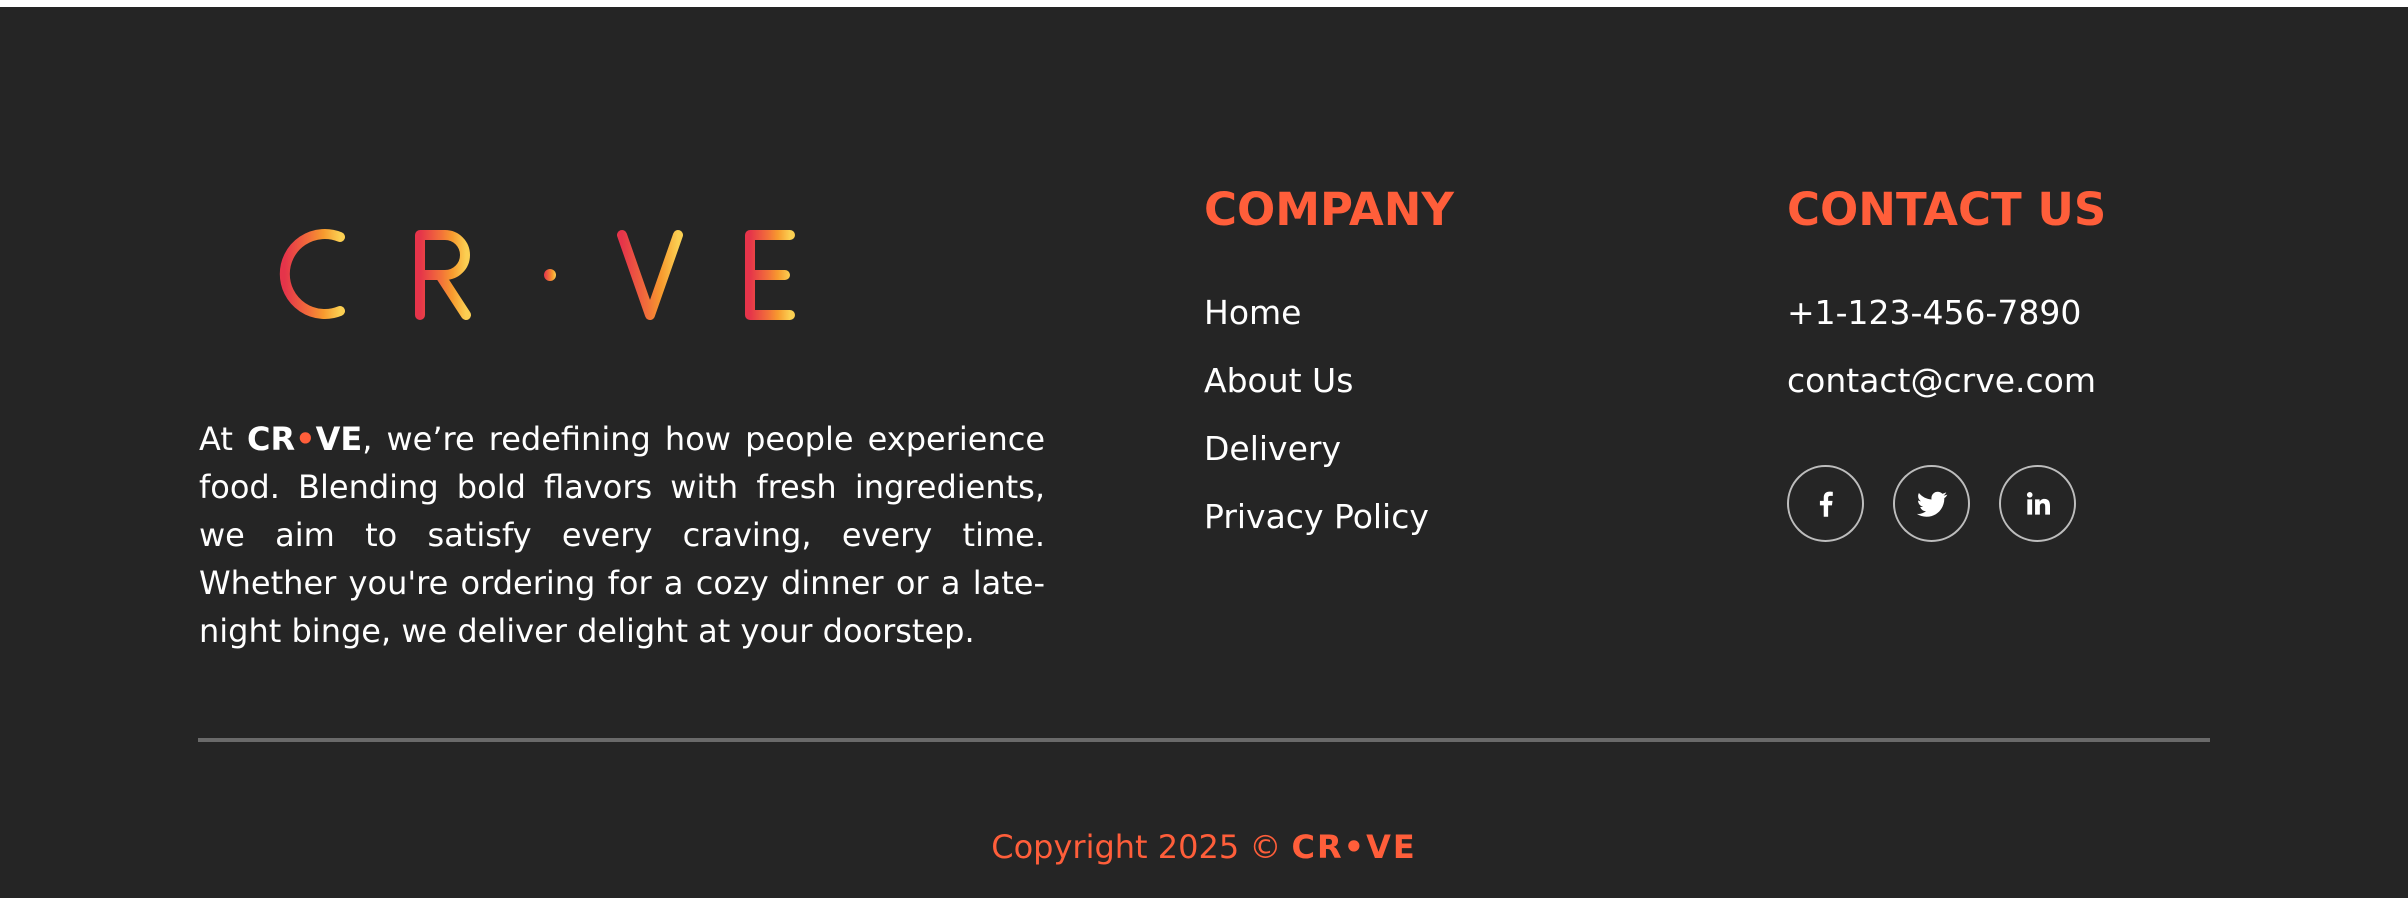  I want to click on facebook-button, so click(1825, 503).